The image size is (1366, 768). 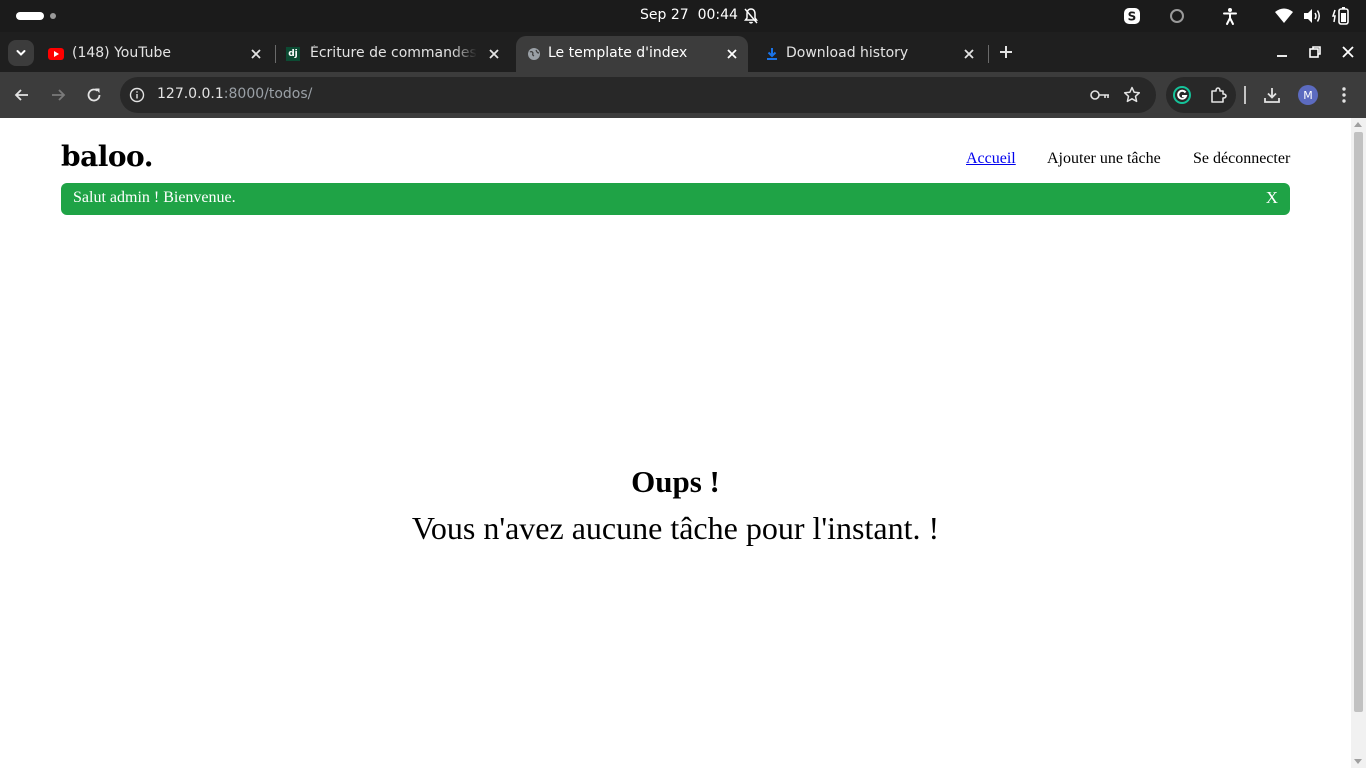 What do you see at coordinates (190, 94) in the screenshot?
I see `url-host: 127.0.0.1` at bounding box center [190, 94].